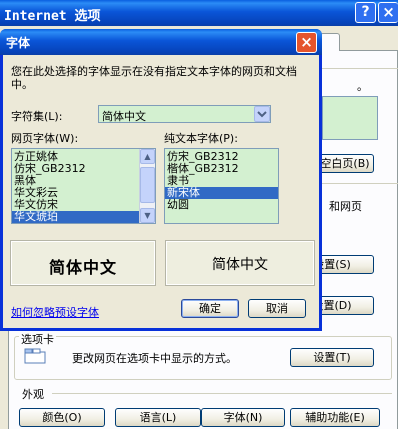 The image size is (398, 429). Describe the element at coordinates (154, 78) in the screenshot. I see `dialog-description: 您在此处选择的字体显示在没有指定文本字体的网页和文档中。` at that location.